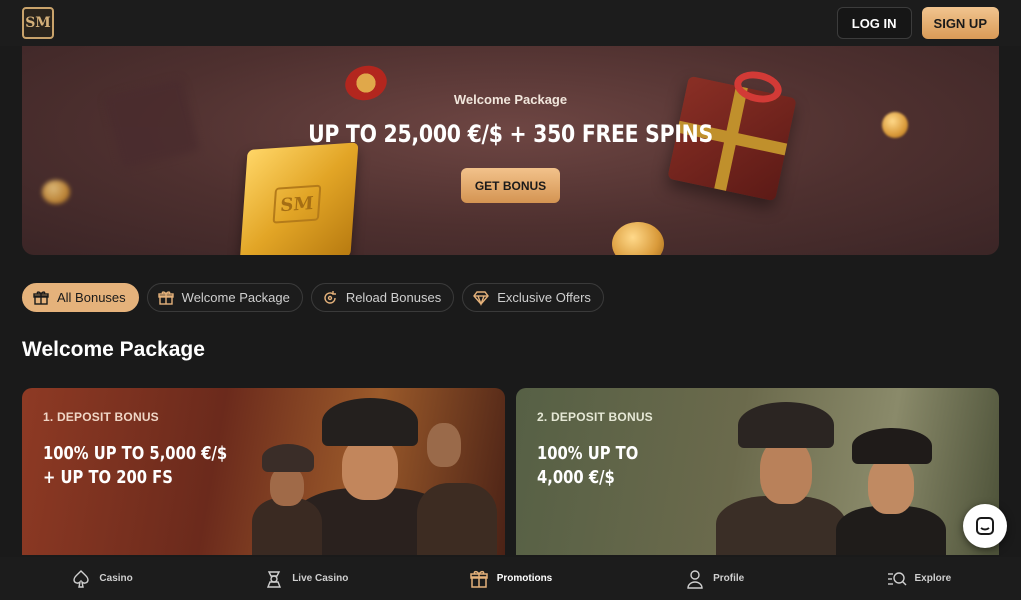 The width and height of the screenshot is (1021, 600). Describe the element at coordinates (874, 23) in the screenshot. I see `login-button: LOG IN` at that location.